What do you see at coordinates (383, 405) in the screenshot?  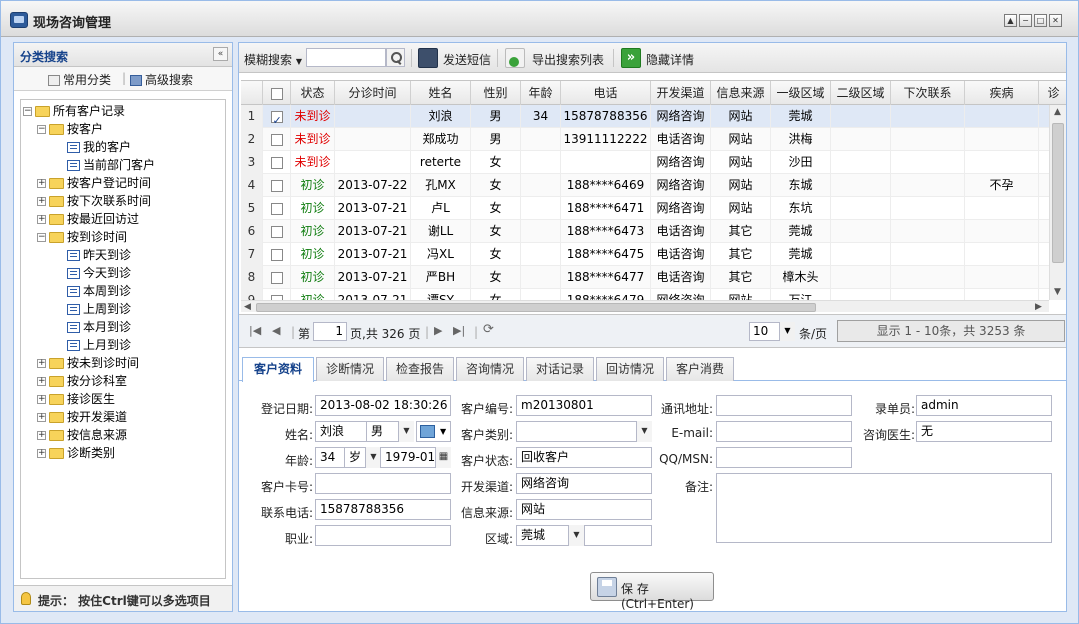 I see `reg-date-field: 2013-08-02 18:30:26` at bounding box center [383, 405].